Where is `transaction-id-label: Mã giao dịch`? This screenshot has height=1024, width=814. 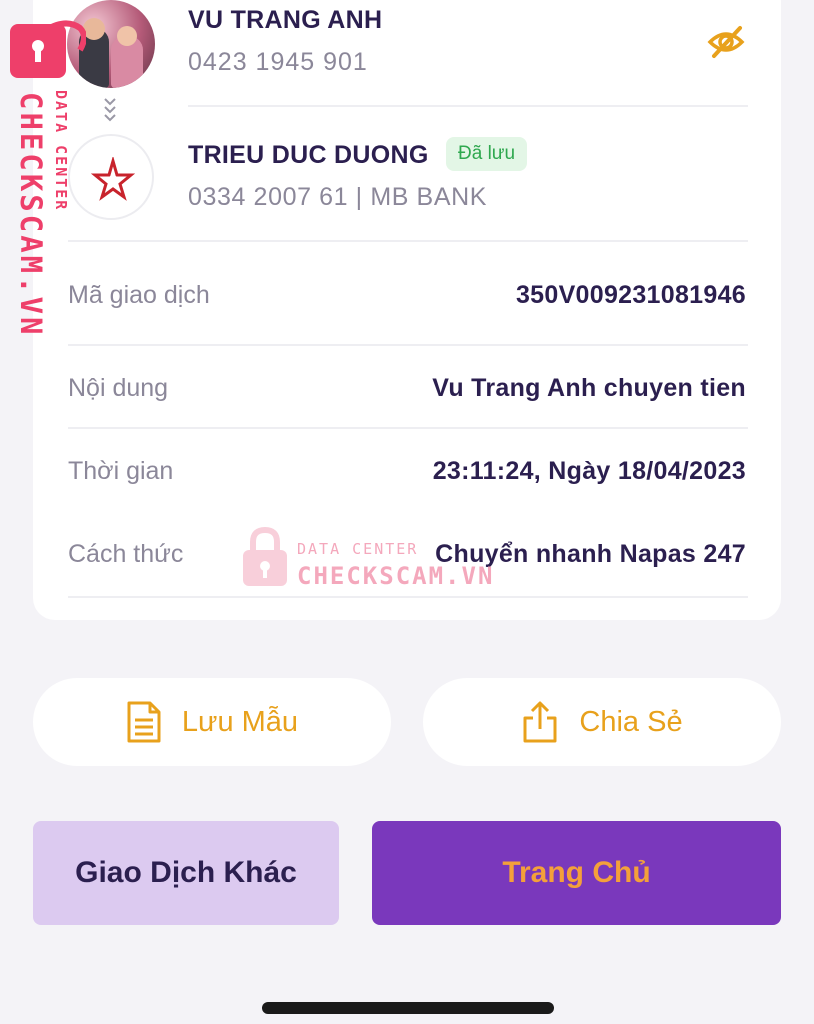 transaction-id-label: Mã giao dịch is located at coordinates (139, 295).